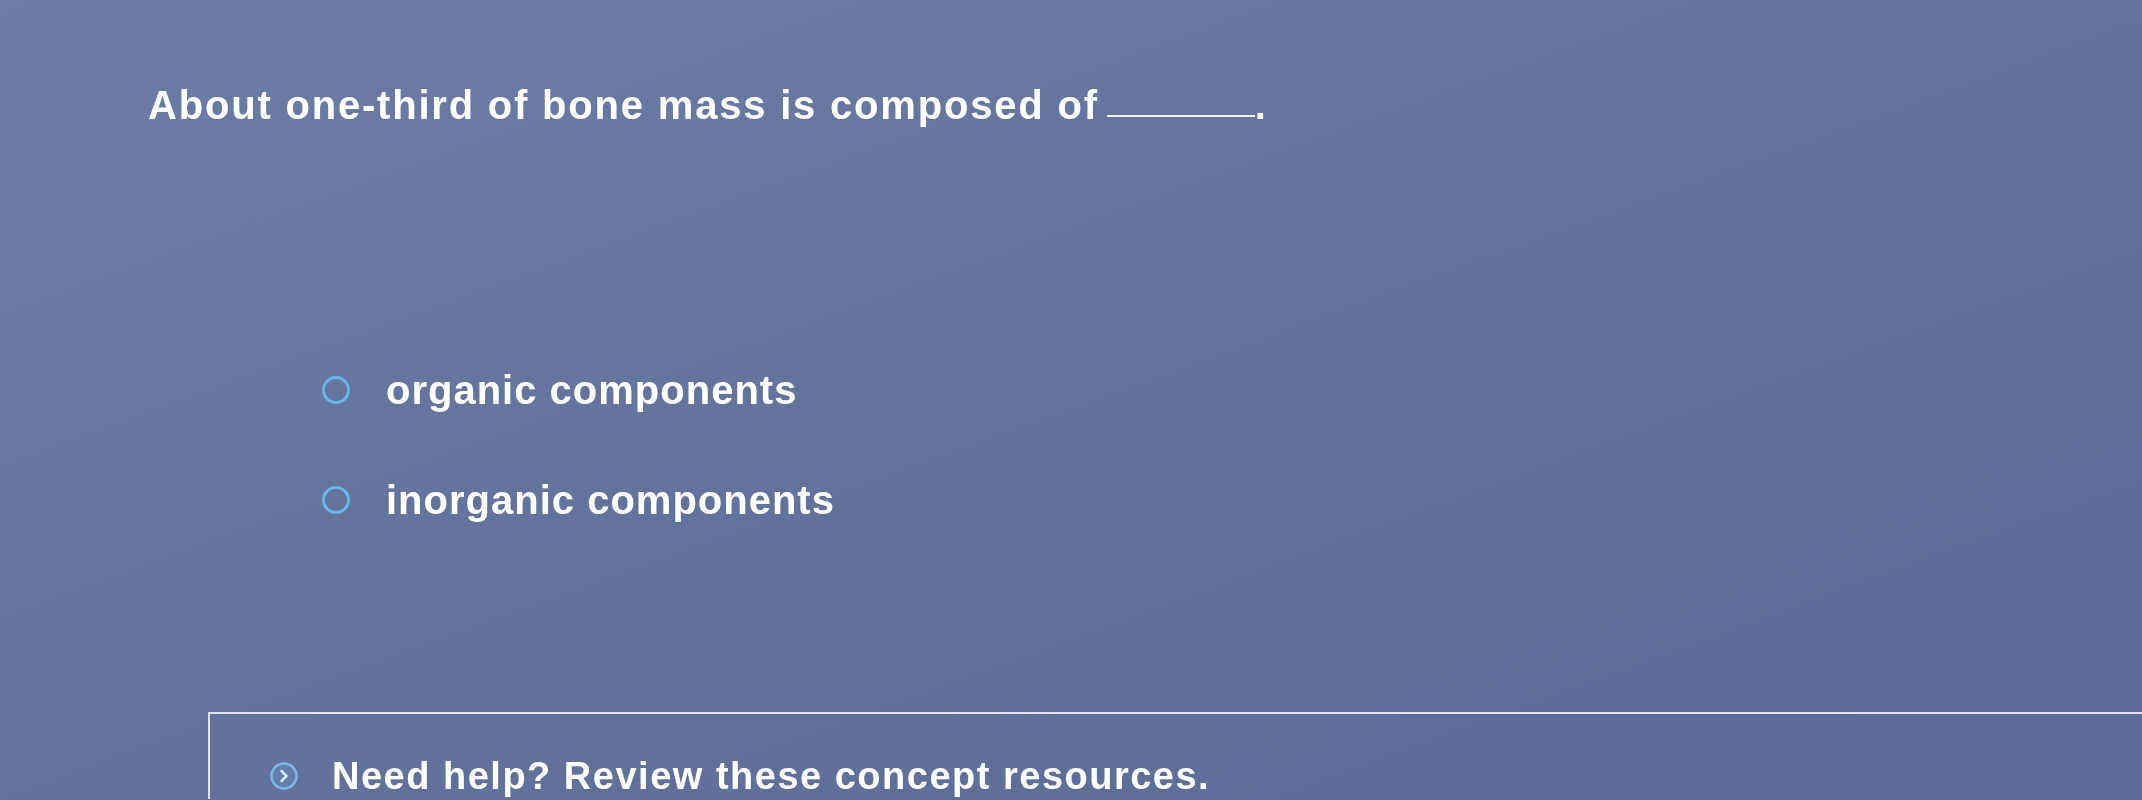 This screenshot has width=2142, height=800. Describe the element at coordinates (1261, 105) in the screenshot. I see `question-punctuation: .` at that location.